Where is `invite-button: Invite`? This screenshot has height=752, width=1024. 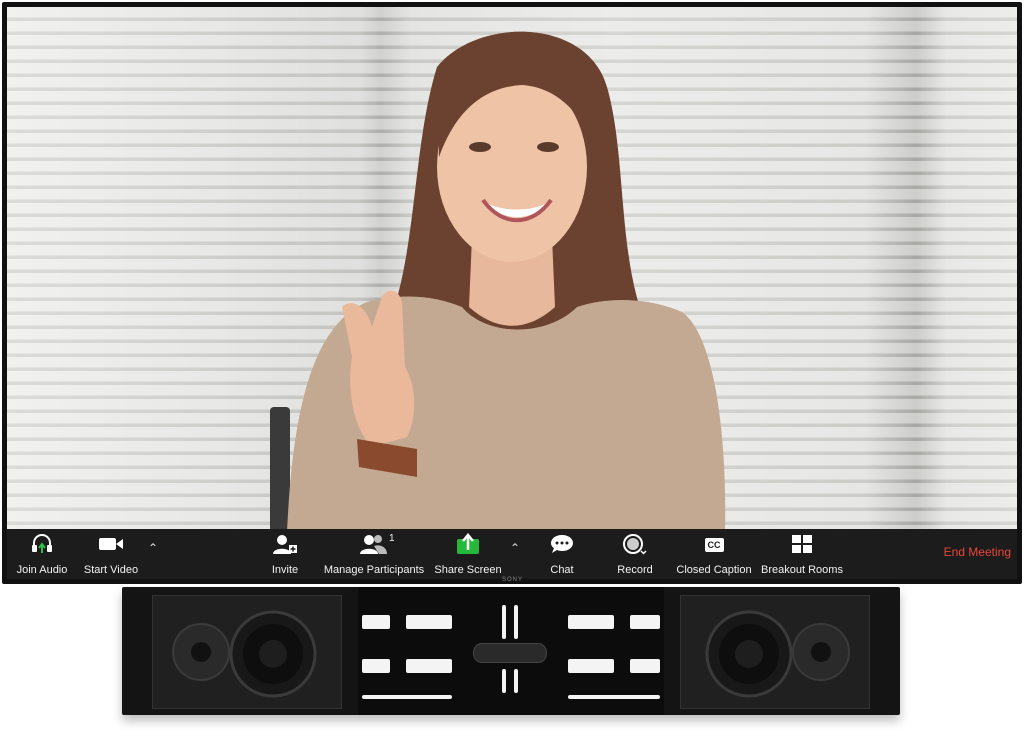
invite-button: Invite is located at coordinates (285, 554).